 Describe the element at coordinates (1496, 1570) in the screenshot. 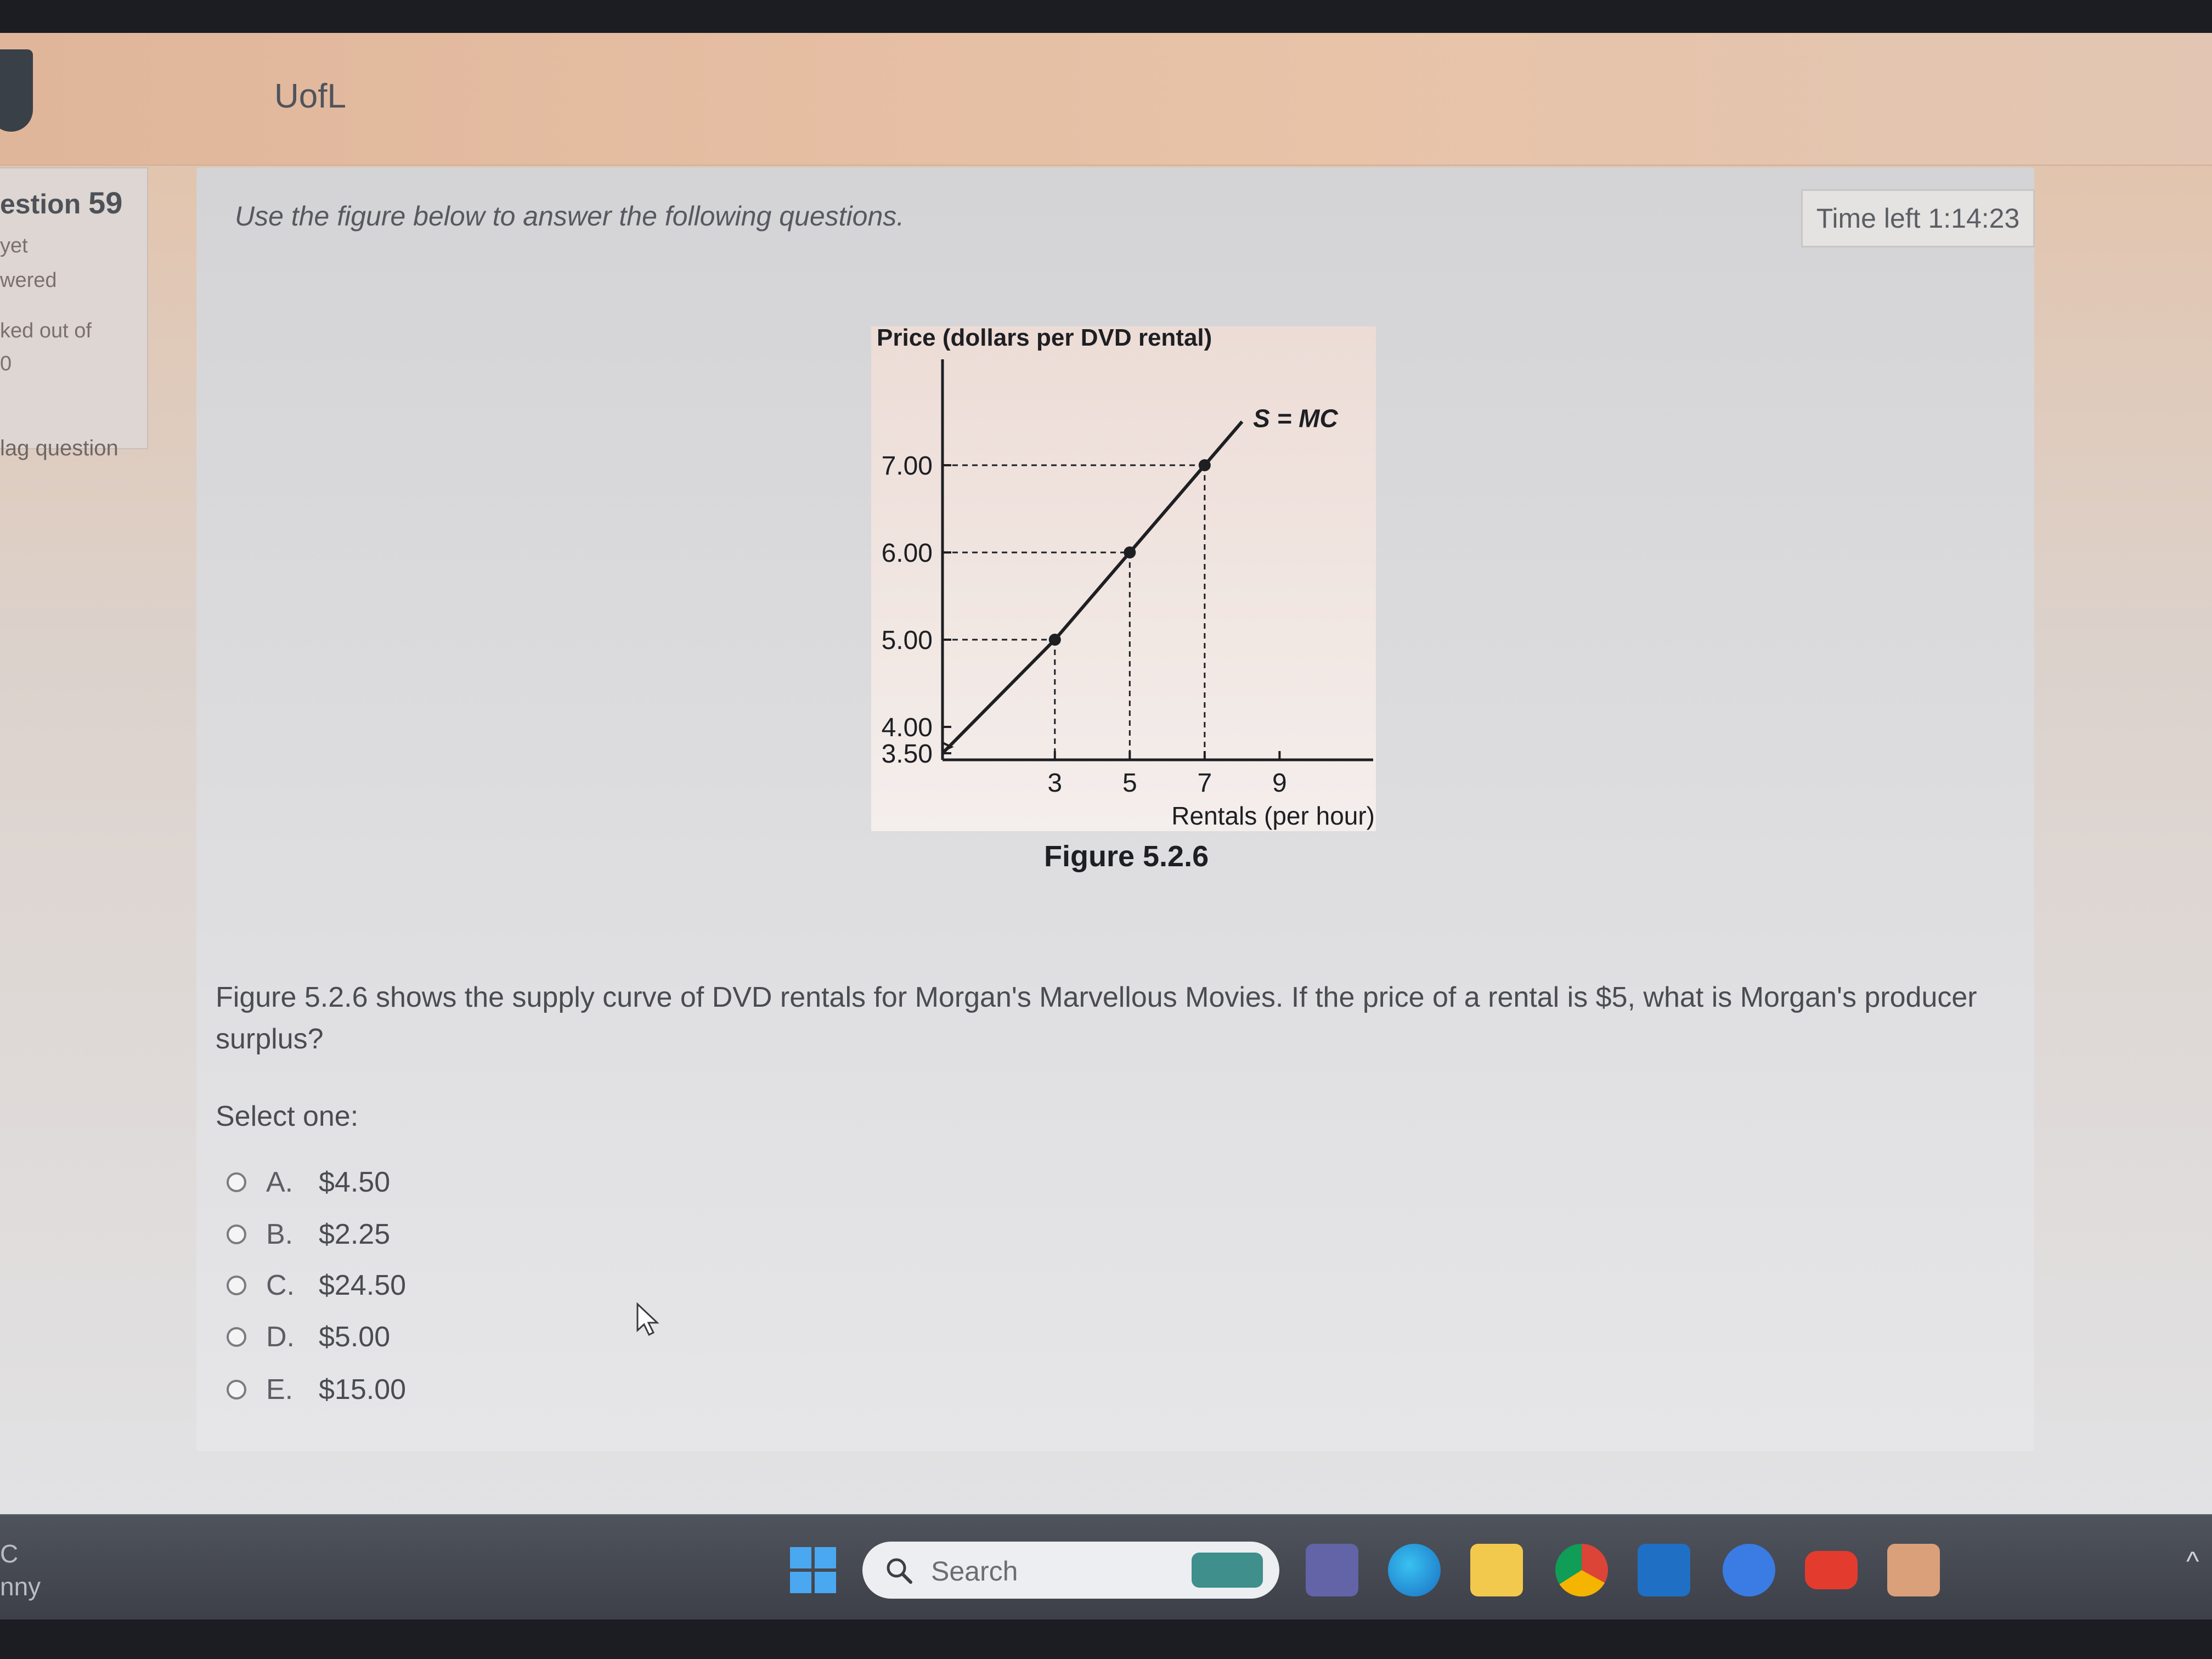

I see `file-explorer-icon` at that location.